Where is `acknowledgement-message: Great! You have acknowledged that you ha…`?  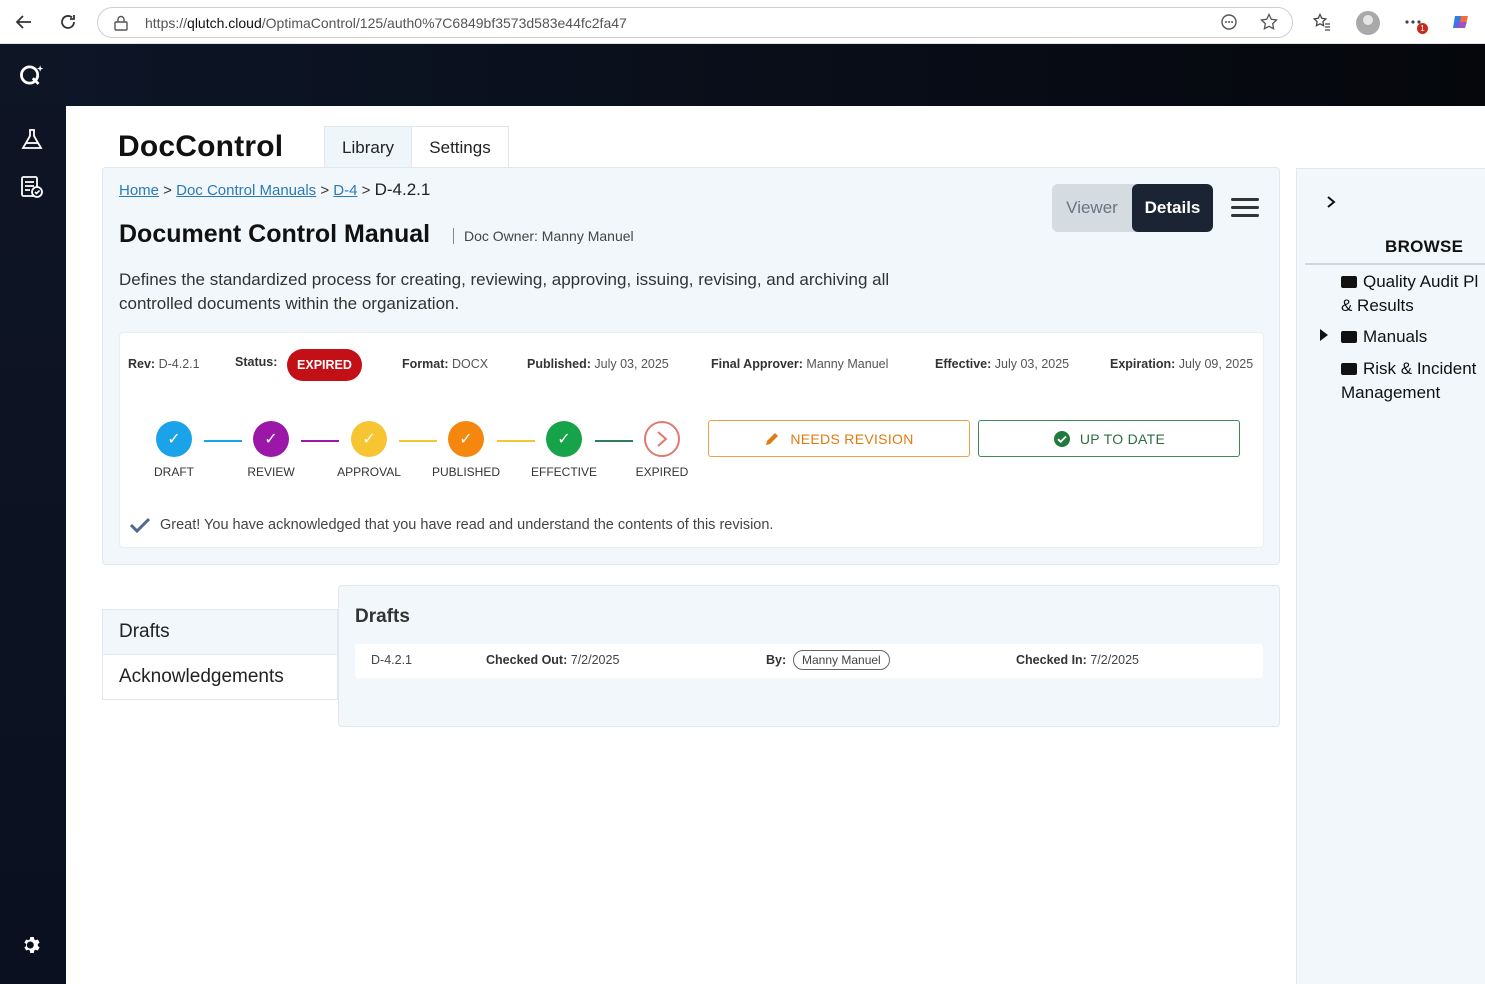 acknowledgement-message: Great! You have acknowledged that you ha… is located at coordinates (467, 525).